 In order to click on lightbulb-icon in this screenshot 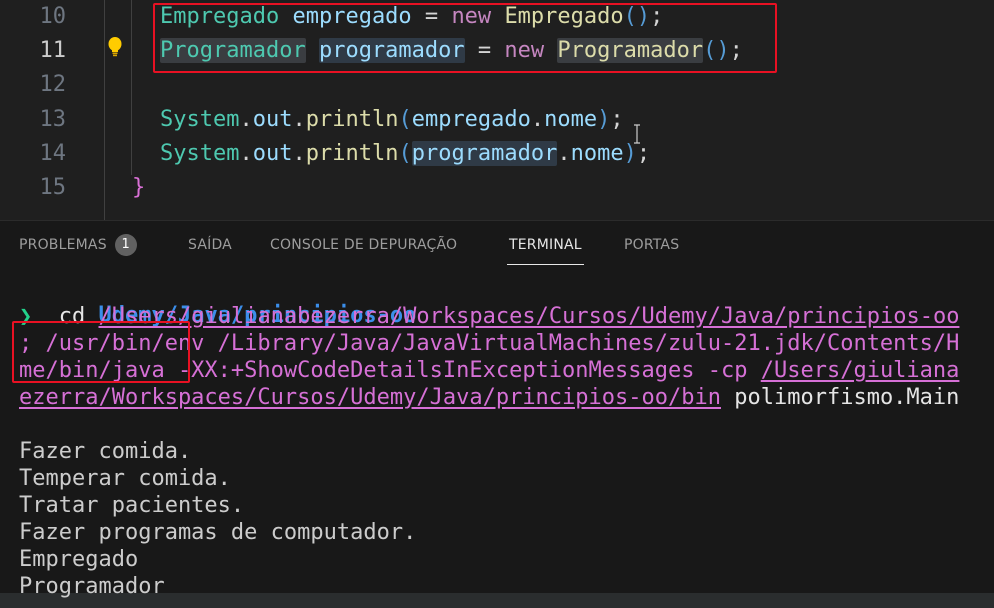, I will do `click(115, 47)`.